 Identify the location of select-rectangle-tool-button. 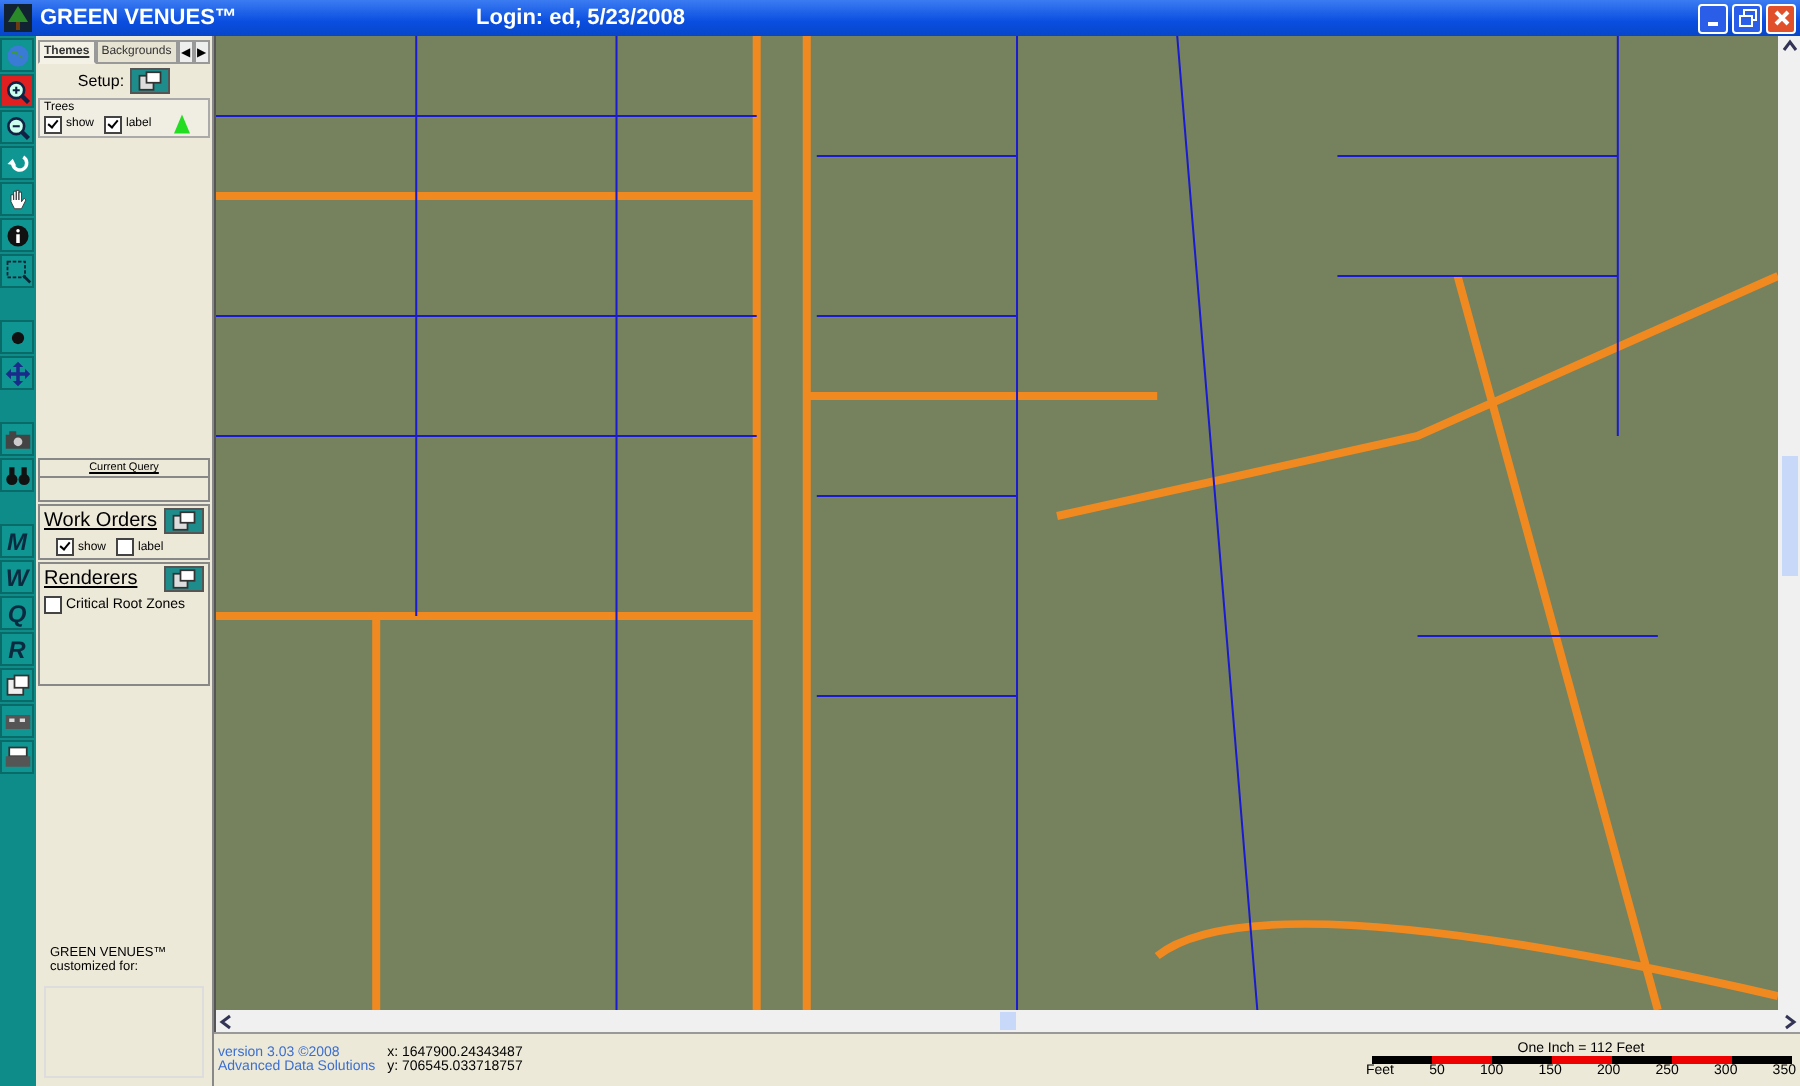
(17, 271).